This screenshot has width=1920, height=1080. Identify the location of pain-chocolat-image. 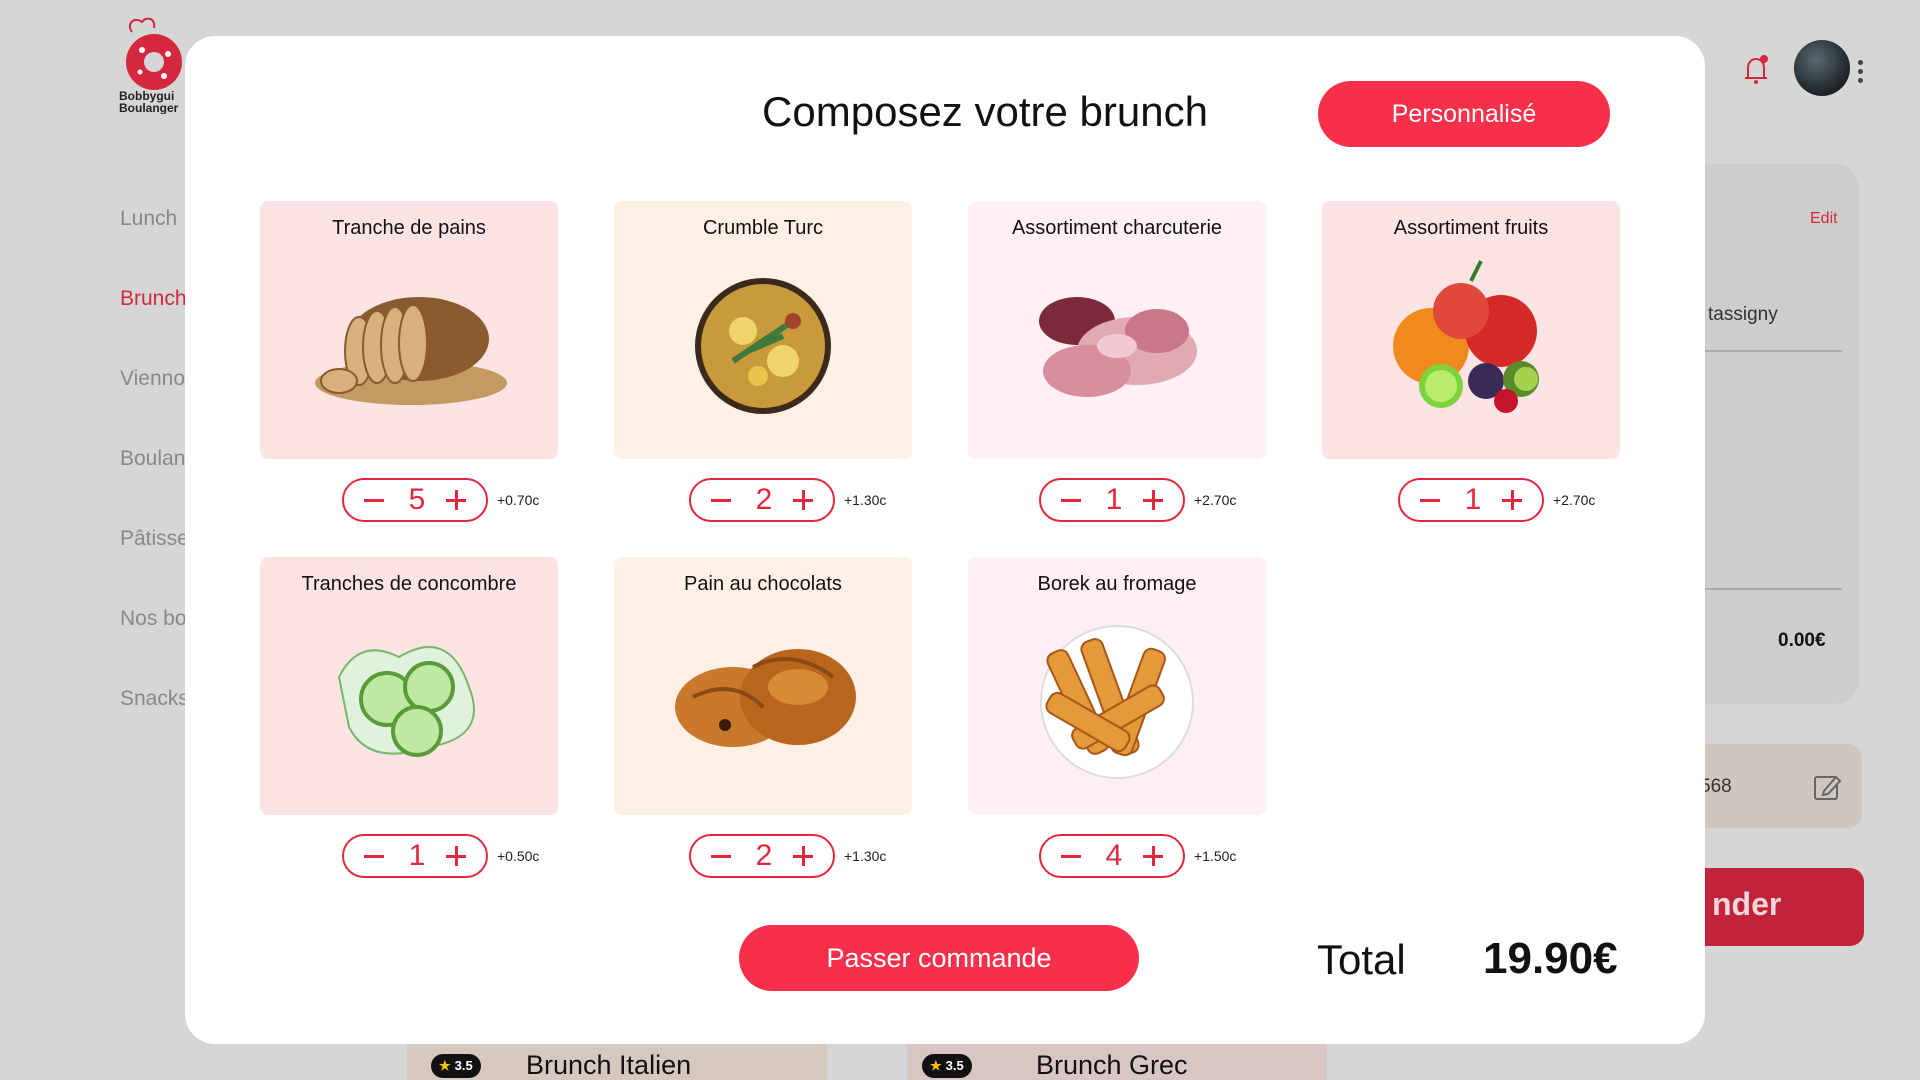
(765, 698).